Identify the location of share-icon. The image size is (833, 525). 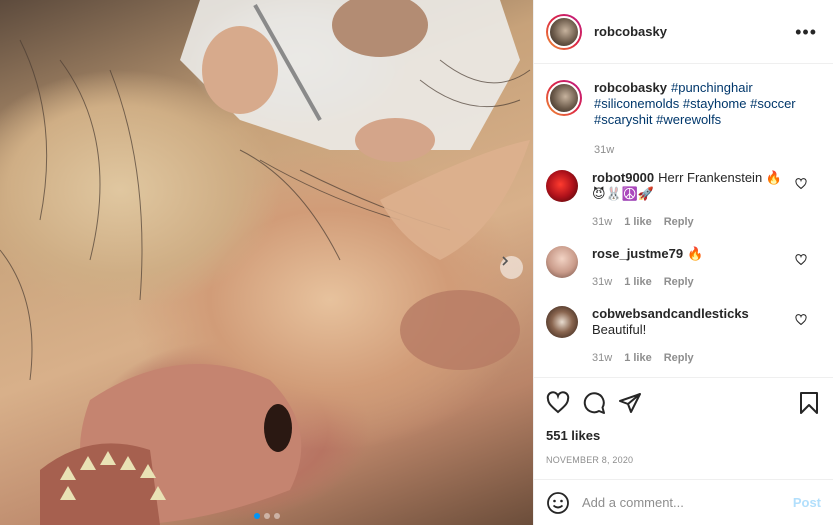
(630, 403).